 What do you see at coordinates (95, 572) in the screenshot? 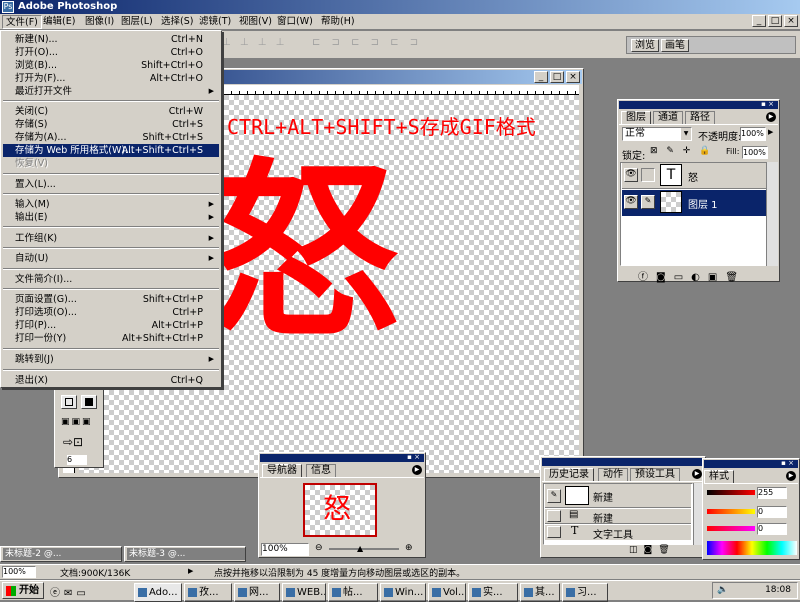
I see `status-doc-size: 文档:900K/136K` at bounding box center [95, 572].